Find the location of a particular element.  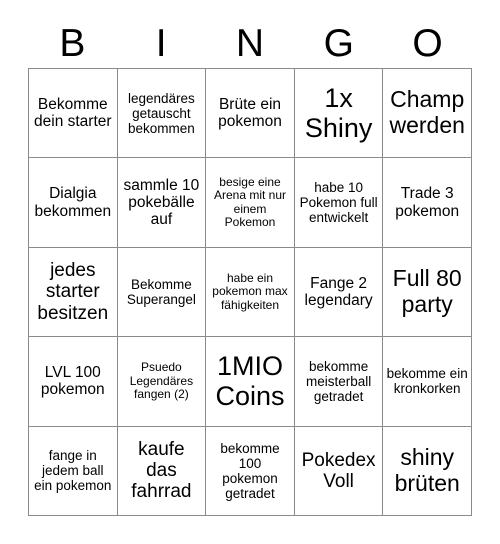

bingo-cell-label: besige eine Arena mit nur einem Pokemon is located at coordinates (249, 202).